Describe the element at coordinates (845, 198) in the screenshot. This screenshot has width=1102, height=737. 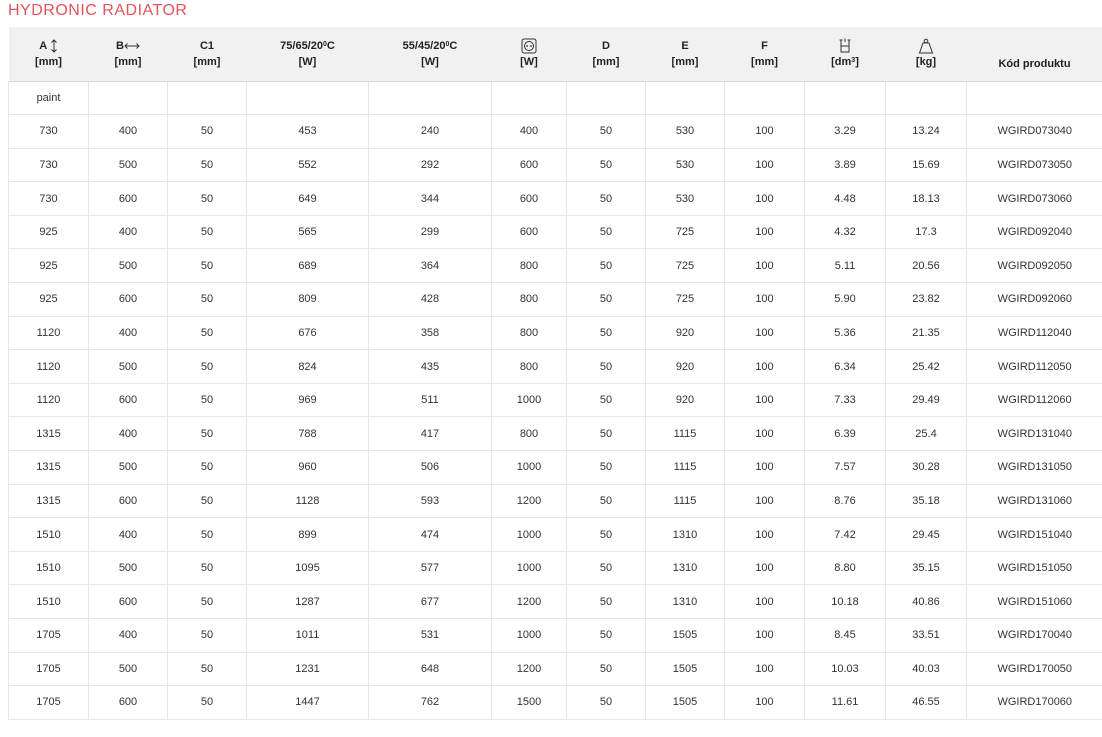
I see `cell-volume: 4.48` at that location.